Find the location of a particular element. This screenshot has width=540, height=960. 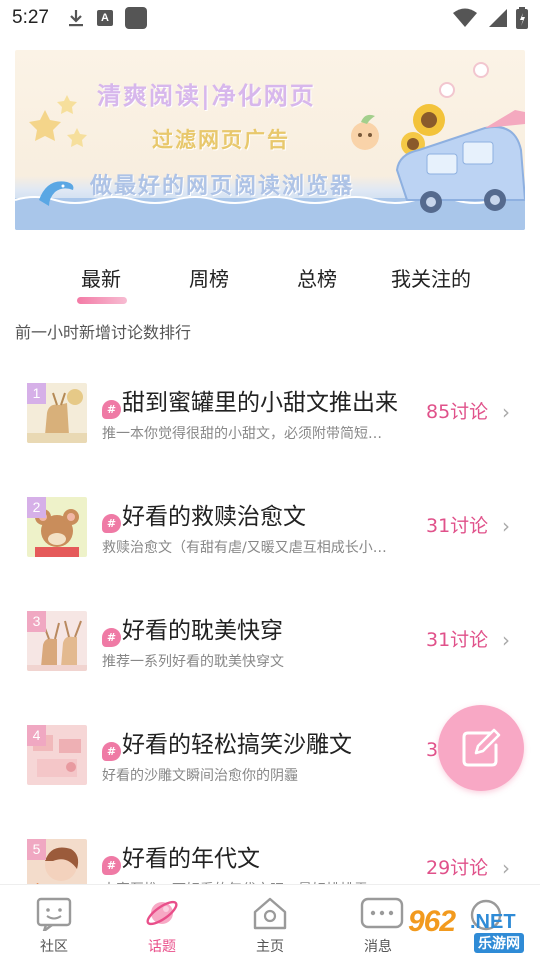

discussion-count: 3 is located at coordinates (432, 750).